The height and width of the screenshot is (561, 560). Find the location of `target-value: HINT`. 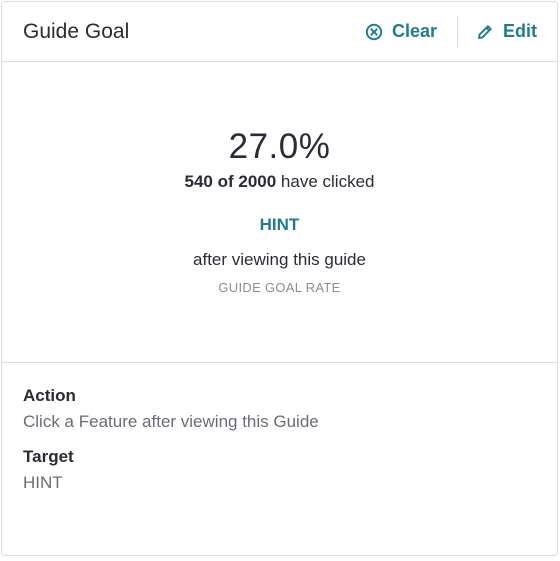

target-value: HINT is located at coordinates (43, 482).